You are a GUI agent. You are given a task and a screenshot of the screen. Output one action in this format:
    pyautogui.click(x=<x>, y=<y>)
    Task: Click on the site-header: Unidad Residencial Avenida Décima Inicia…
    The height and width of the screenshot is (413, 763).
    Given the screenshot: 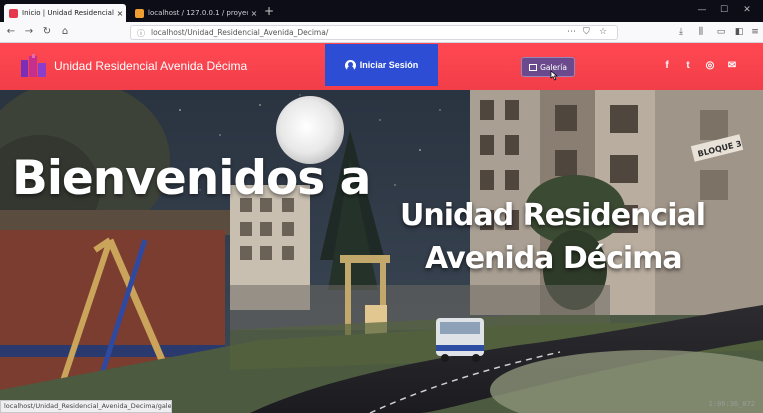 What is the action you would take?
    pyautogui.click(x=381, y=66)
    